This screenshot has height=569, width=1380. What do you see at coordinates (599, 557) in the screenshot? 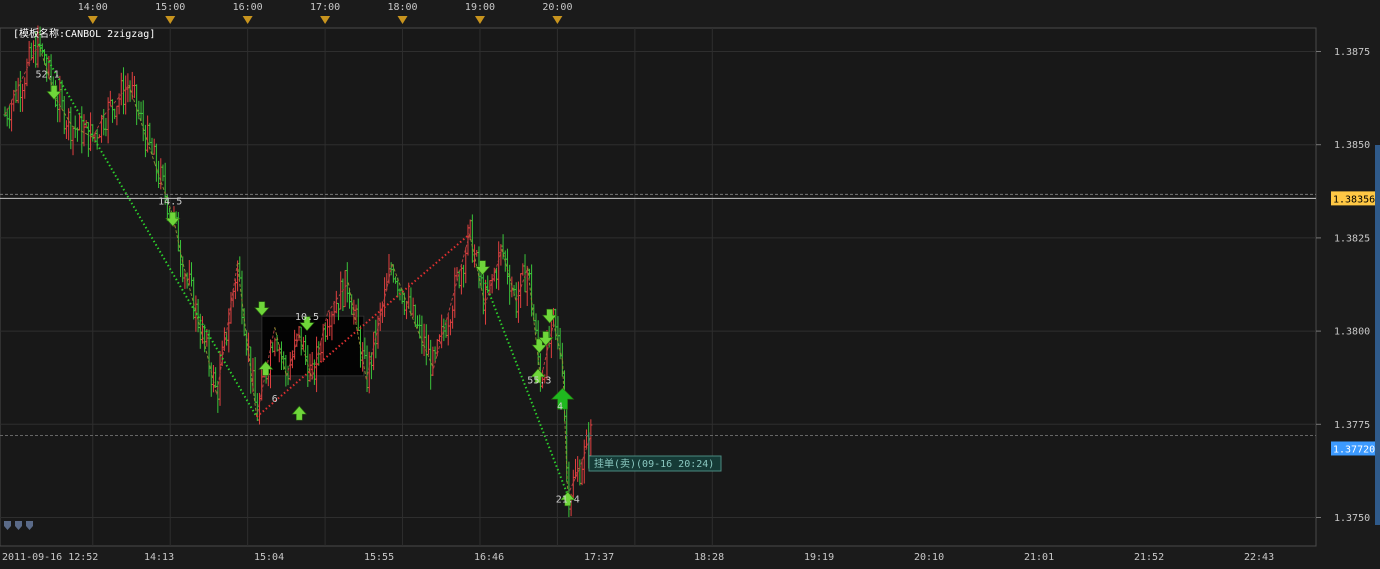
I see `bottom-tick-label: 17:37` at bounding box center [599, 557].